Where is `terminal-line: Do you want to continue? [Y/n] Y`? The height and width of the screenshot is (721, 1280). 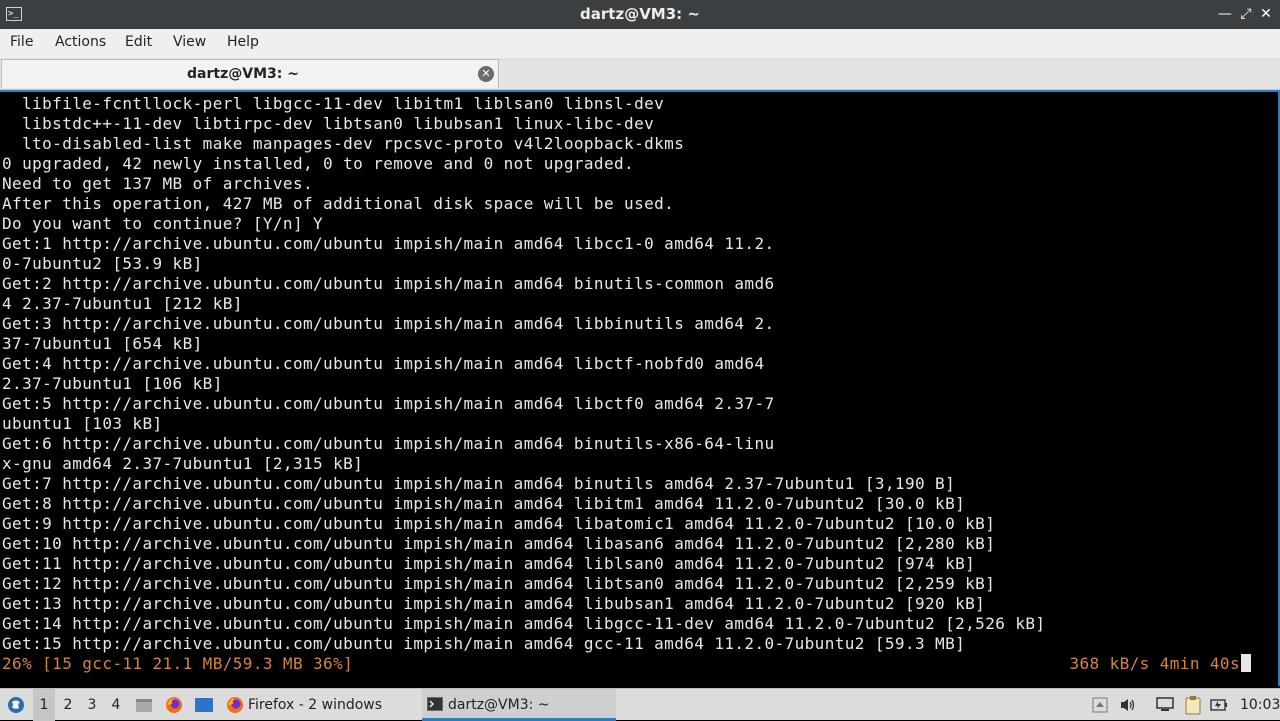 terminal-line: Do you want to continue? [Y/n] Y is located at coordinates (163, 223).